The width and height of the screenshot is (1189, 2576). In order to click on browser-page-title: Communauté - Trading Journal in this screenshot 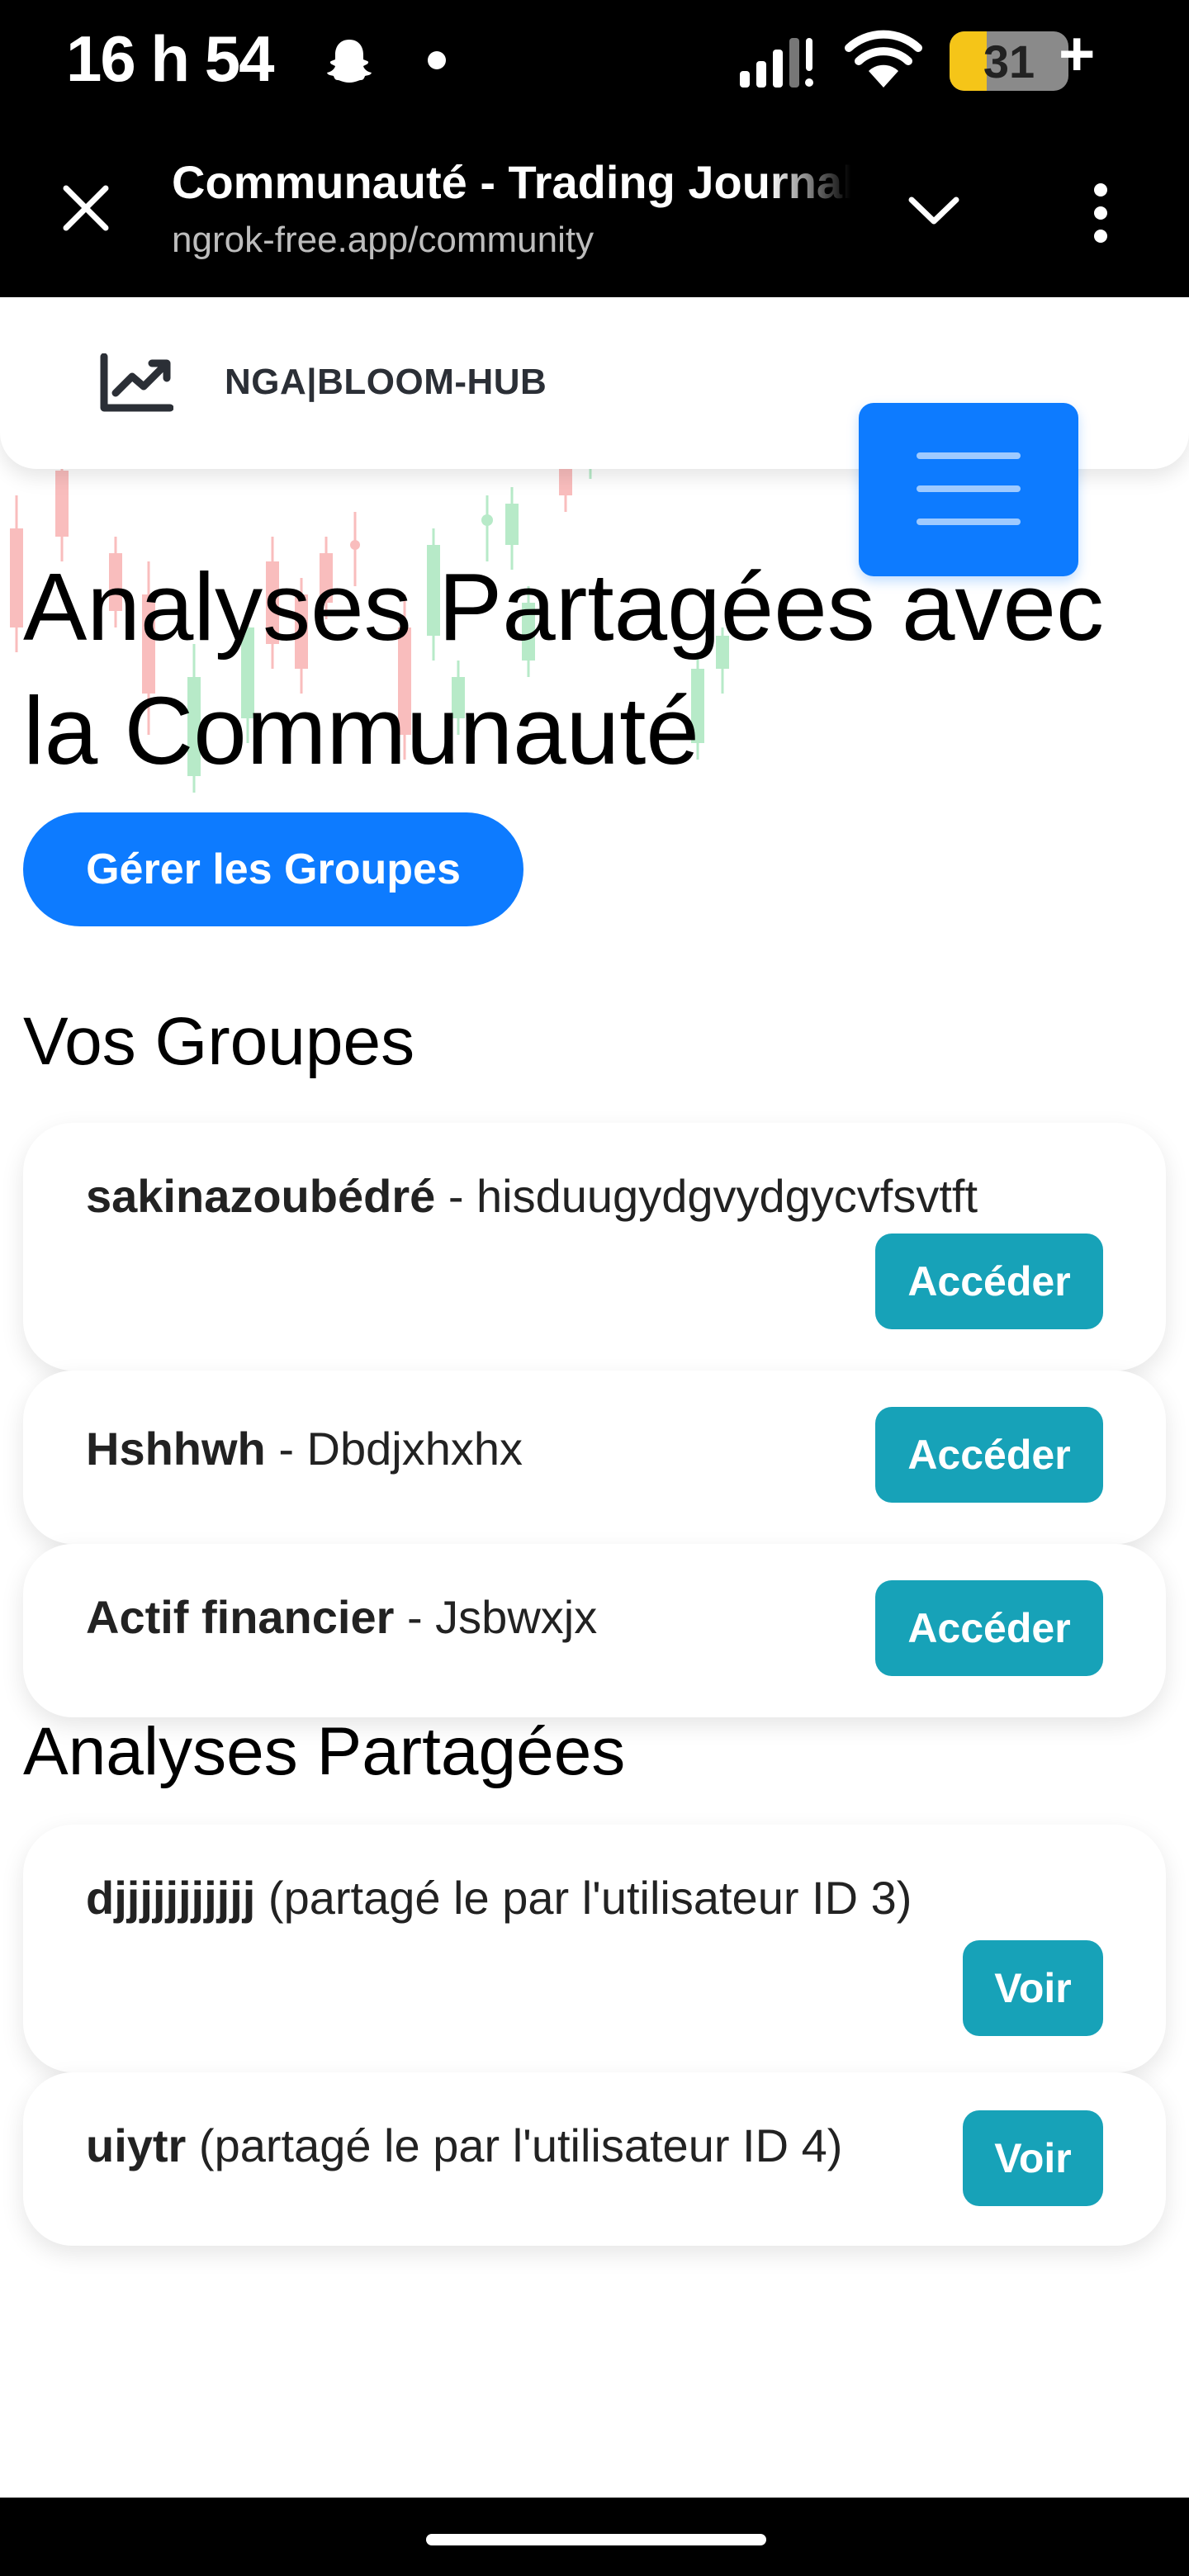, I will do `click(511, 182)`.